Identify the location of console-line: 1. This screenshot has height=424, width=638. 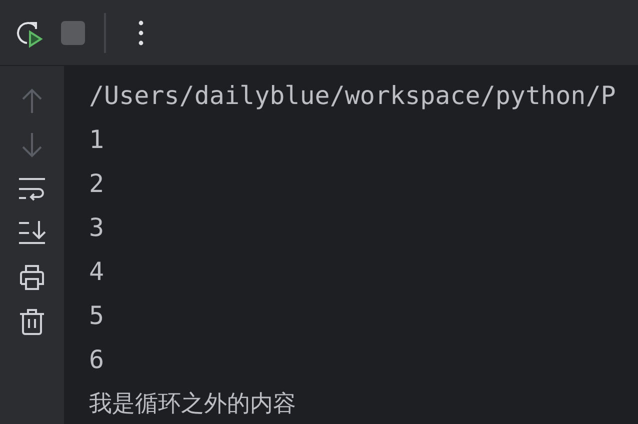
(96, 140).